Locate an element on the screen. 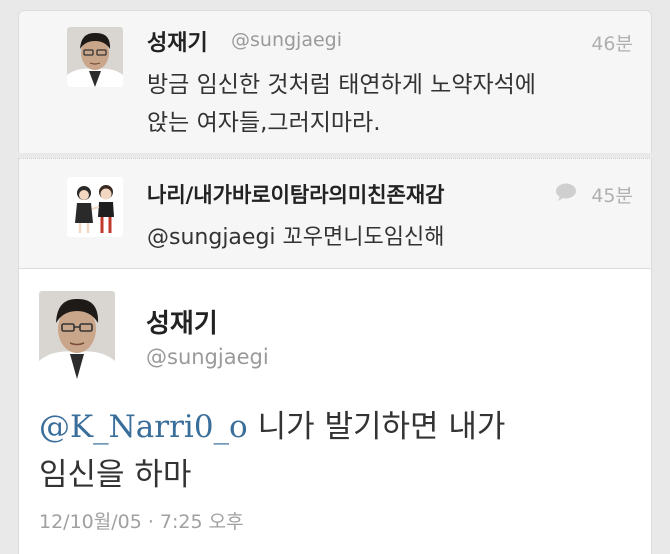  tweet-text-line-1: @K_Narri0_o 니가 발기하면 내가 is located at coordinates (272, 423).